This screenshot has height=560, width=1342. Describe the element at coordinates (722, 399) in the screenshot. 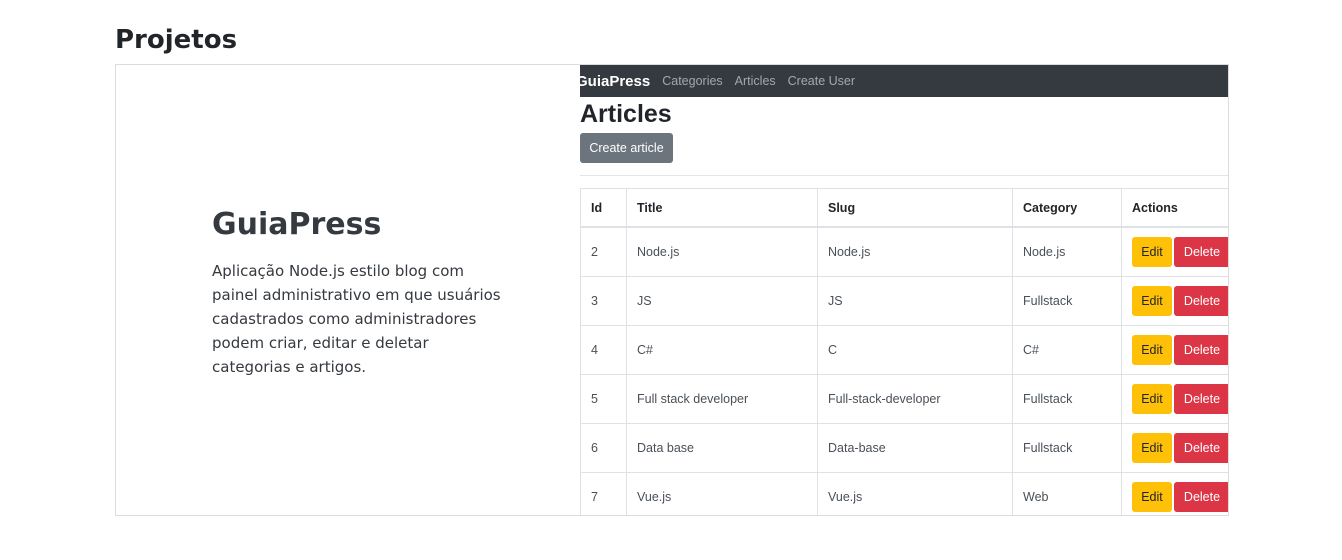

I see `cell-title: Full stack developer` at that location.